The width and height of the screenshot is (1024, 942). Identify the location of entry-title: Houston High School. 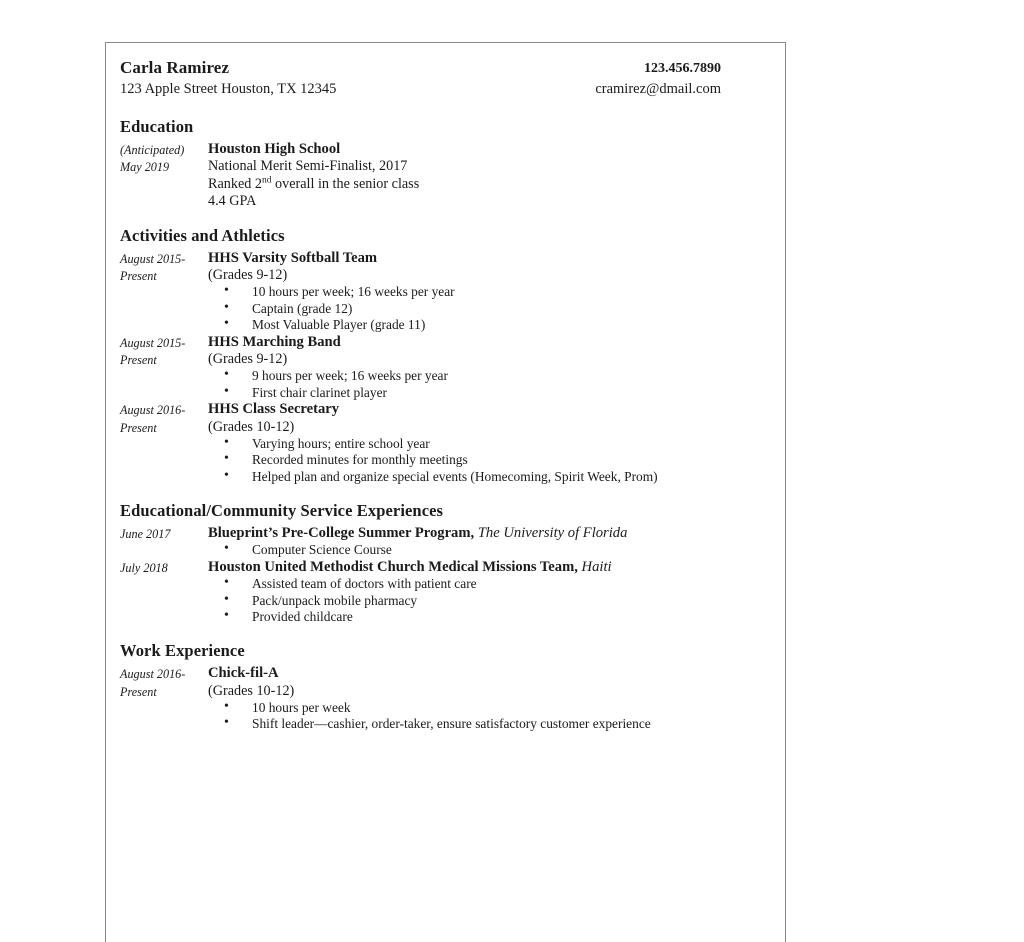
(486, 150).